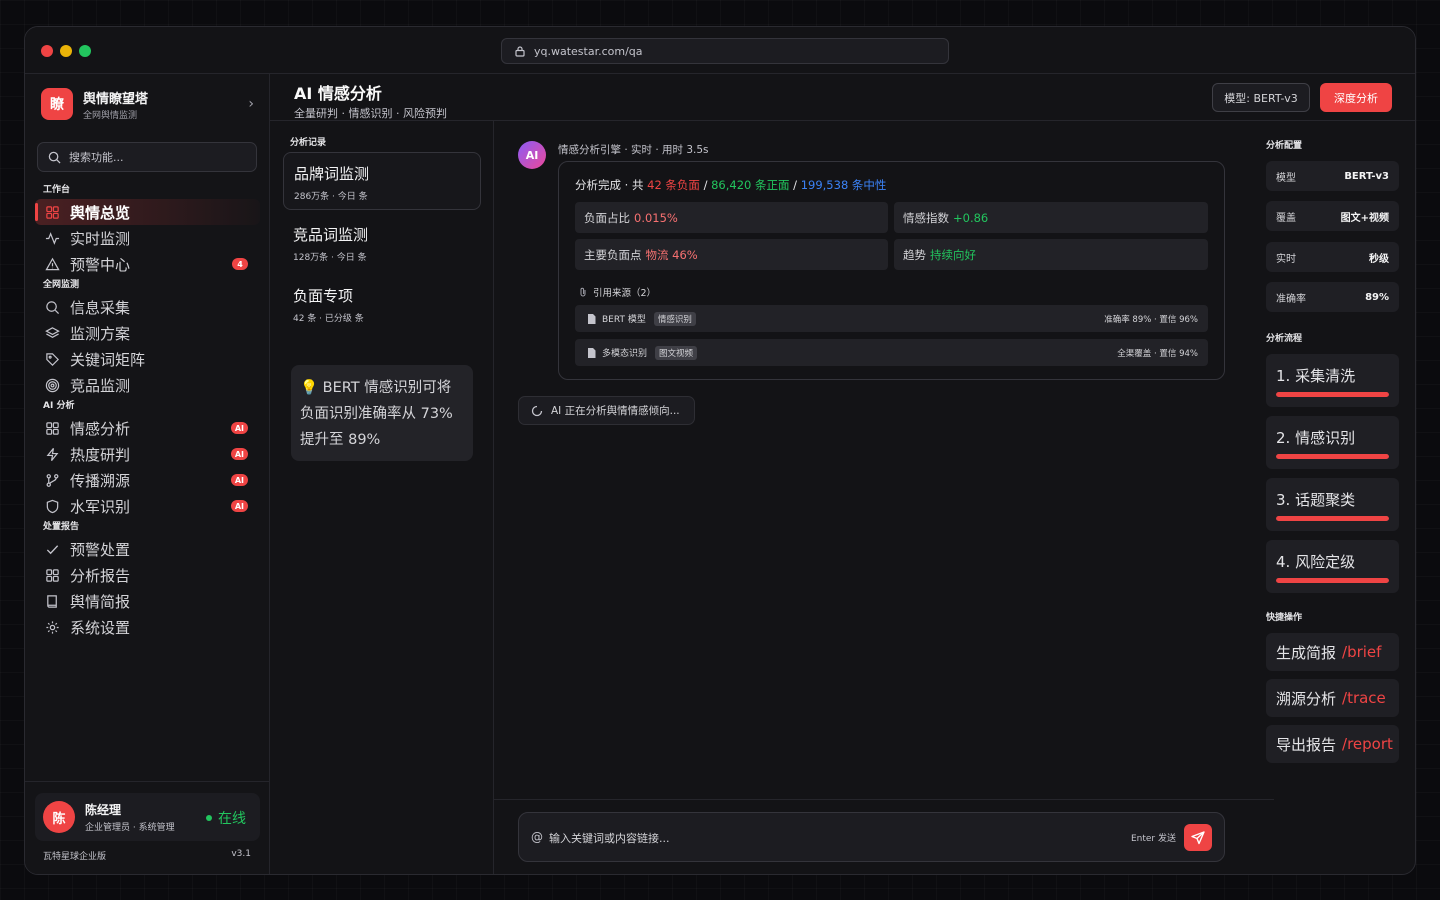 This screenshot has width=1440, height=900. Describe the element at coordinates (725, 51) in the screenshot. I see `address-bar: yq.watestar.com/qa` at that location.